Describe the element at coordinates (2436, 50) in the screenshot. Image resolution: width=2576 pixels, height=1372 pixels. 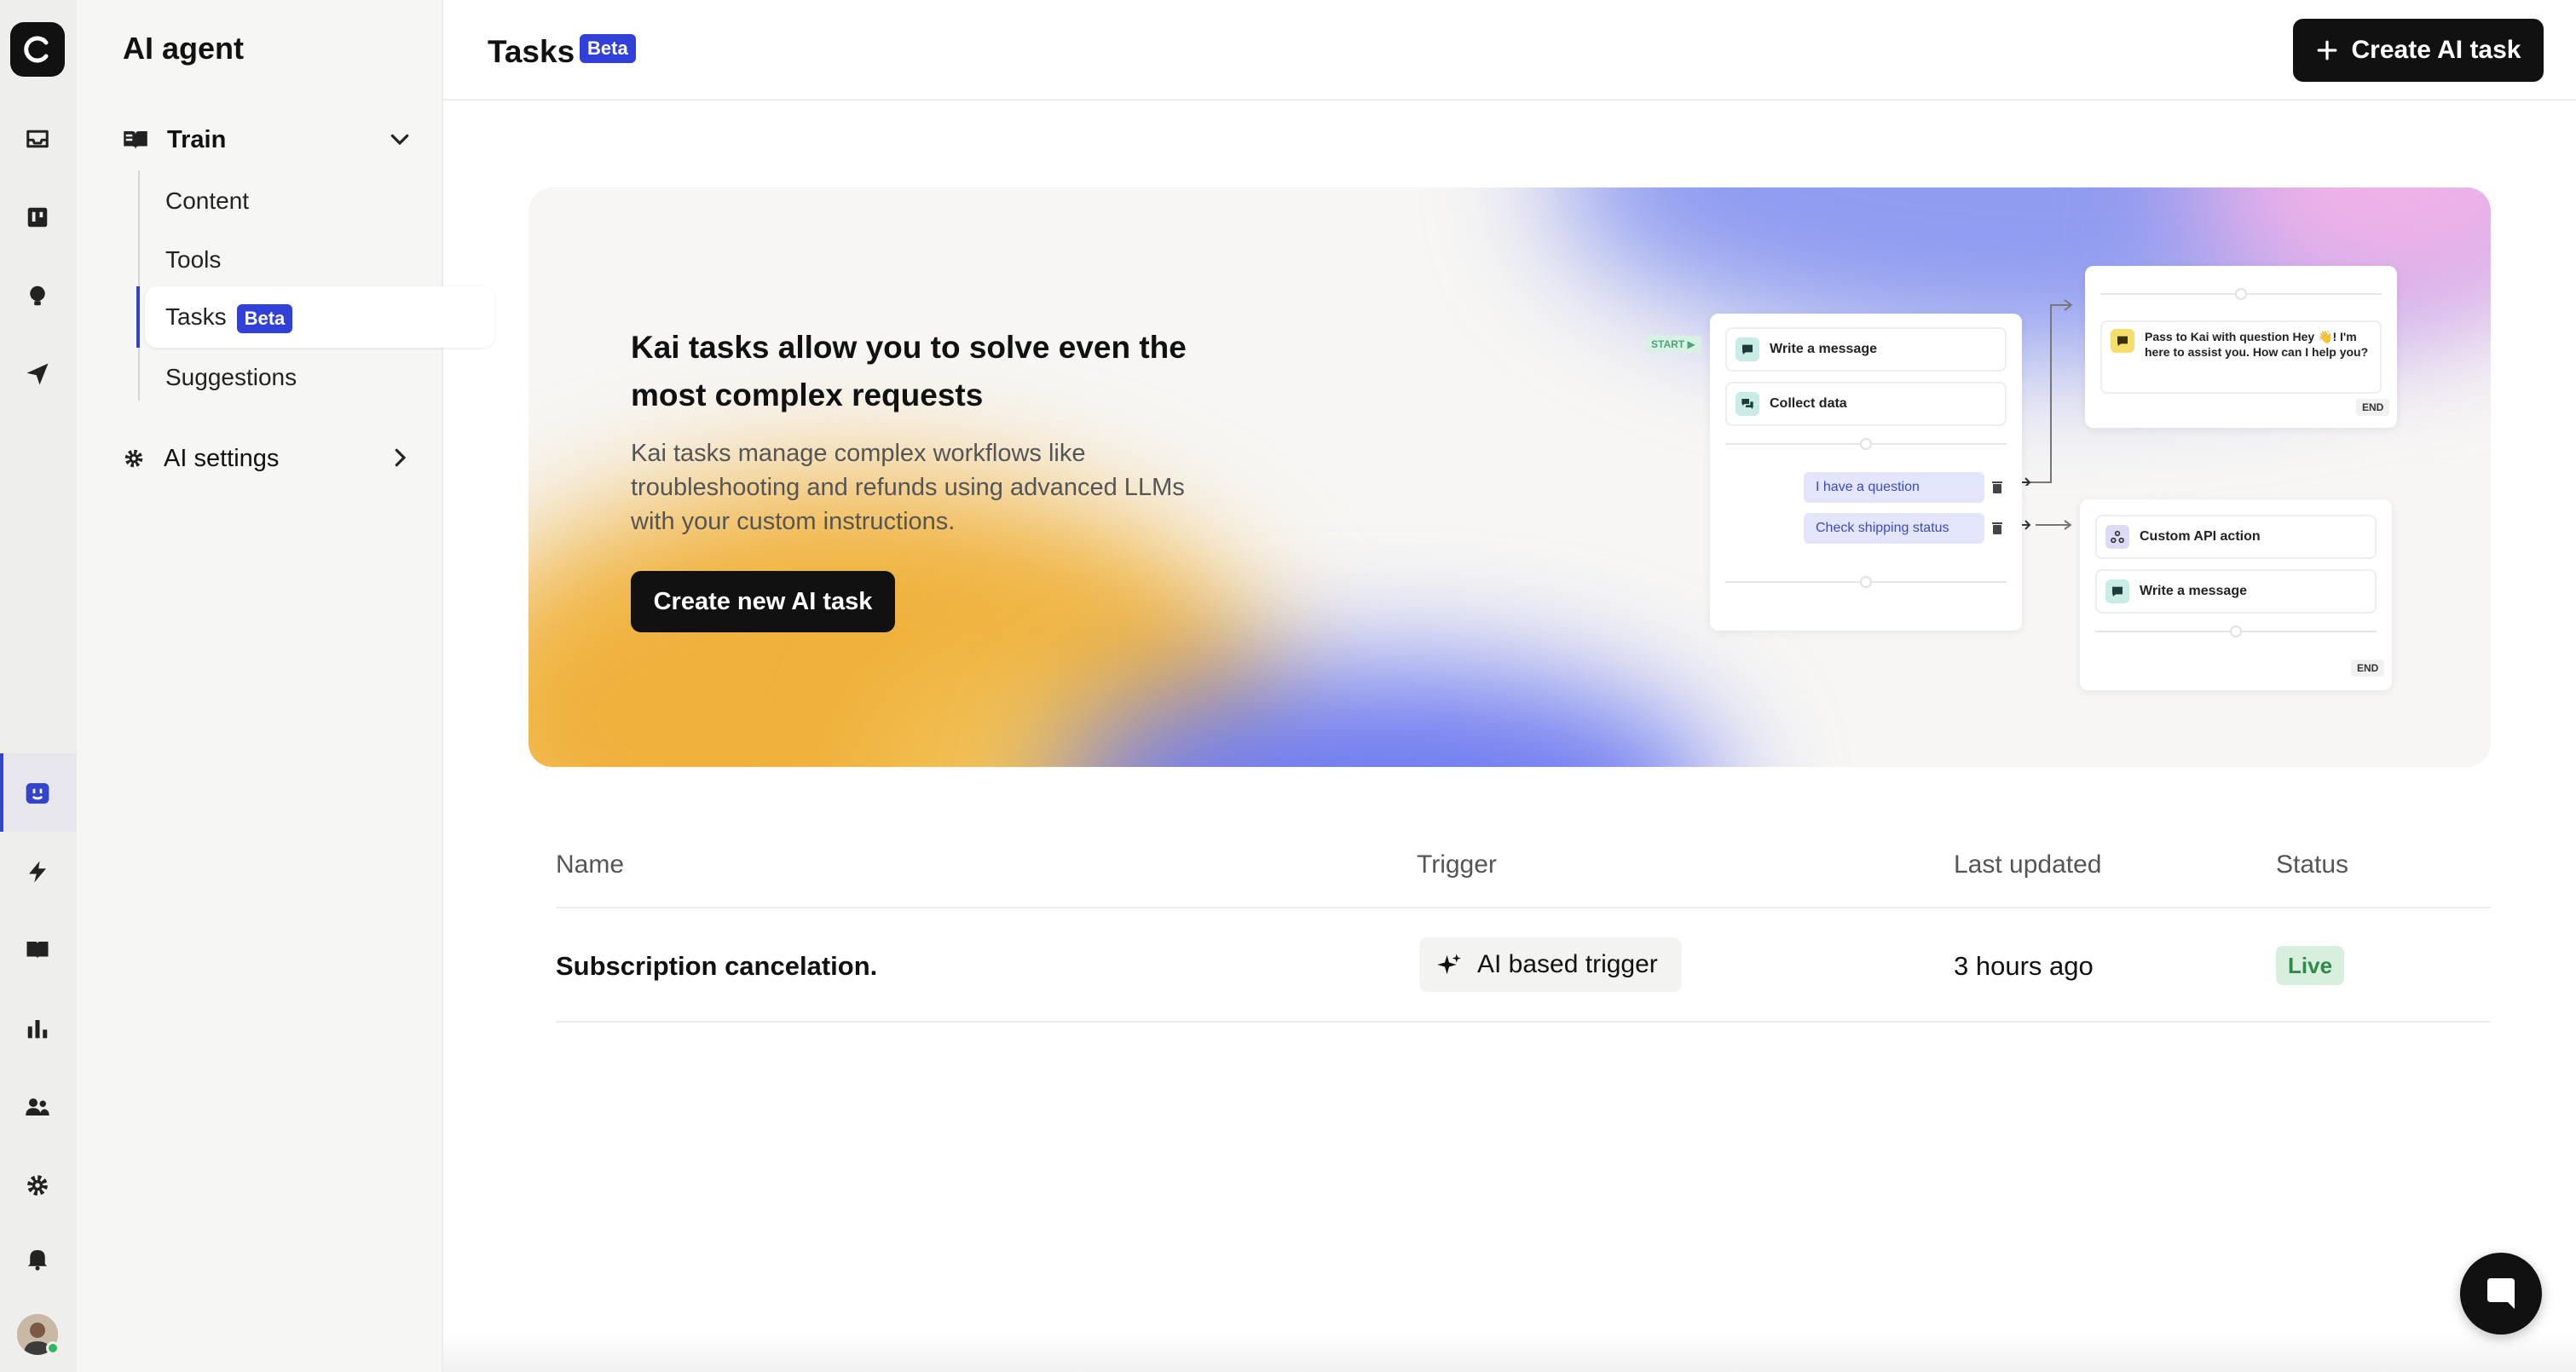
I see `create-ai-task-label: Create AI task` at that location.